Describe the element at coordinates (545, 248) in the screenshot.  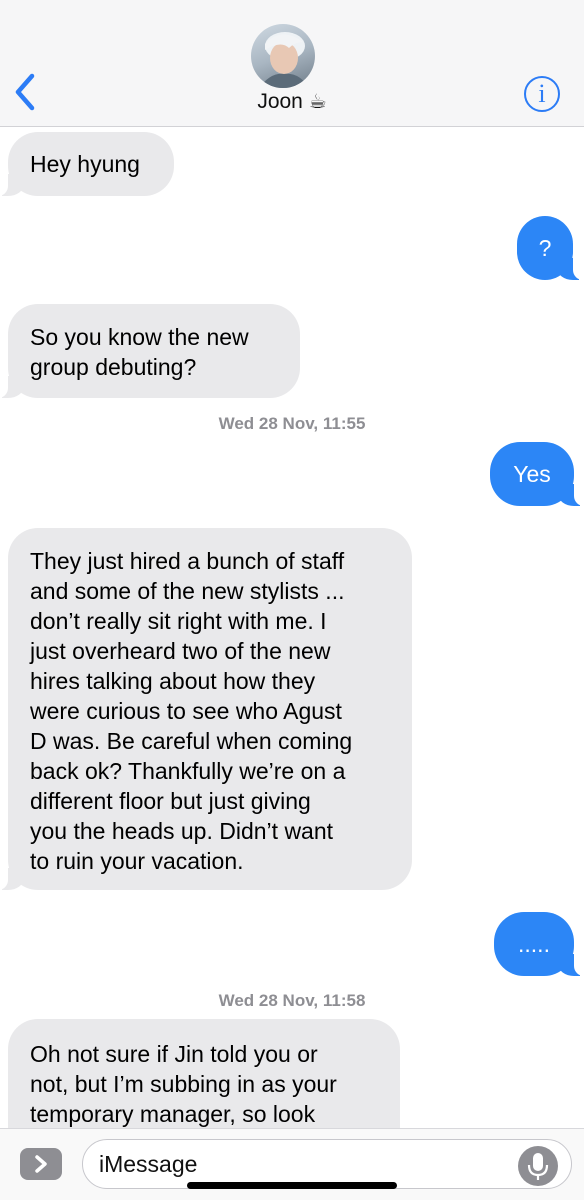
I see `message-text: ?` at that location.